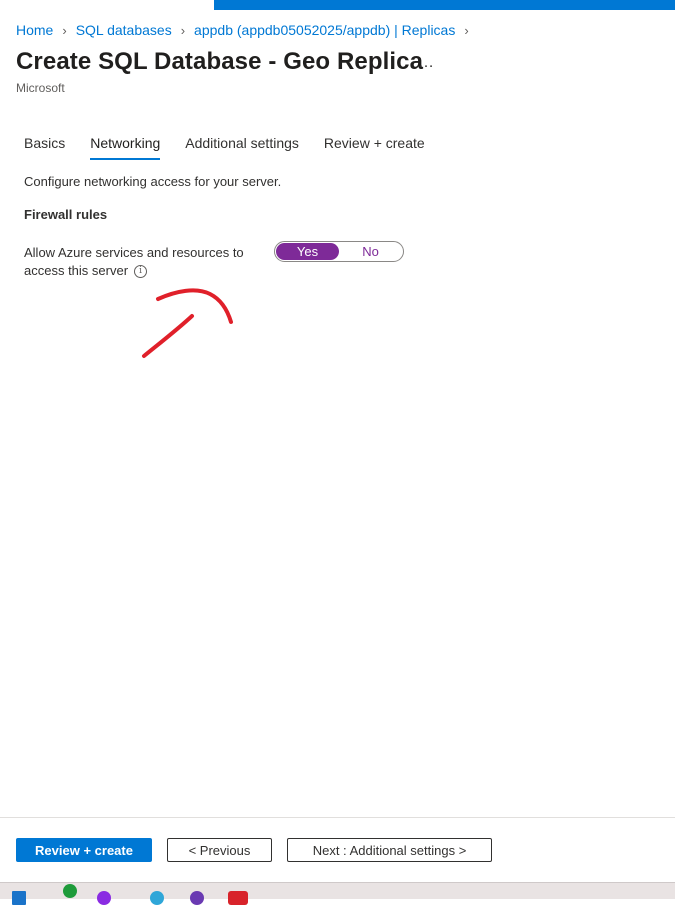 The image size is (675, 905). I want to click on previous-button: < Previous, so click(219, 850).